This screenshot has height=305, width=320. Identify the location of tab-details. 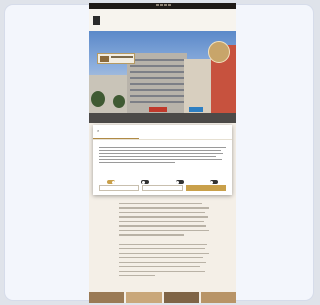
(162, 136).